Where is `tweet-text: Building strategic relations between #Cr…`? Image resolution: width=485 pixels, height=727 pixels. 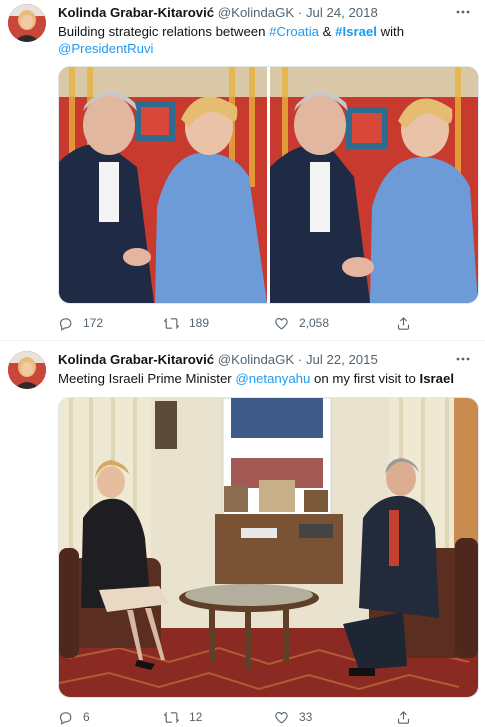
tweet-text: Building strategic relations between #Cr… is located at coordinates (264, 40).